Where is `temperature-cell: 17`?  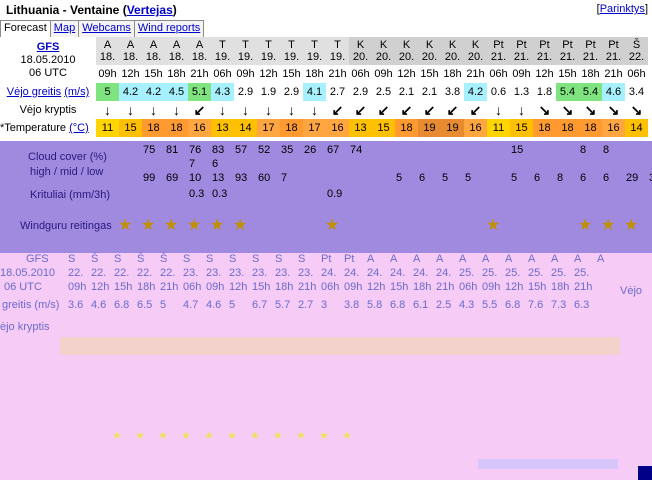 temperature-cell: 17 is located at coordinates (268, 128).